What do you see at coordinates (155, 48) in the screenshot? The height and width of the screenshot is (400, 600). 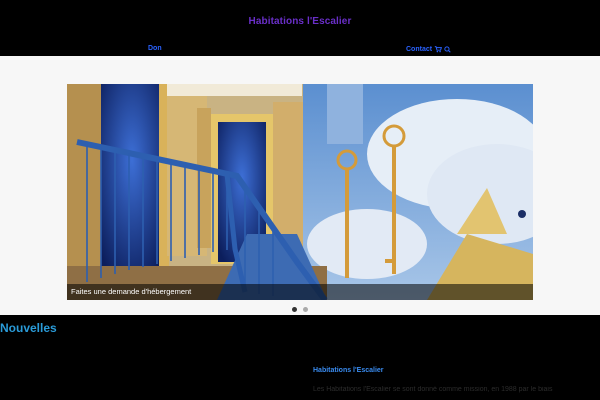 I see `nav-link-don: Don` at bounding box center [155, 48].